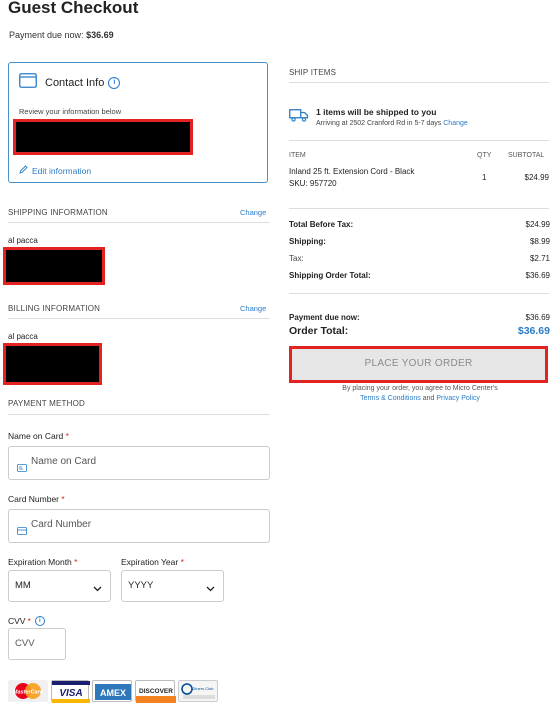 This screenshot has height=711, width=557. I want to click on column-subtotal: SUBTOTAL, so click(526, 155).